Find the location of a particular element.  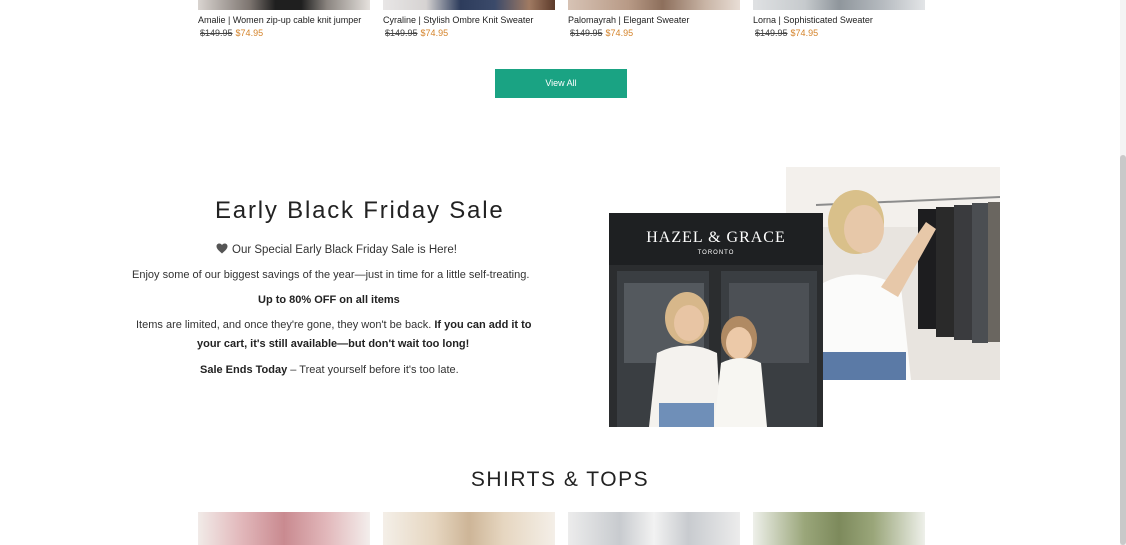

product-name: Cyraline | Stylish Ombre Knit Sweater is located at coordinates (469, 20).